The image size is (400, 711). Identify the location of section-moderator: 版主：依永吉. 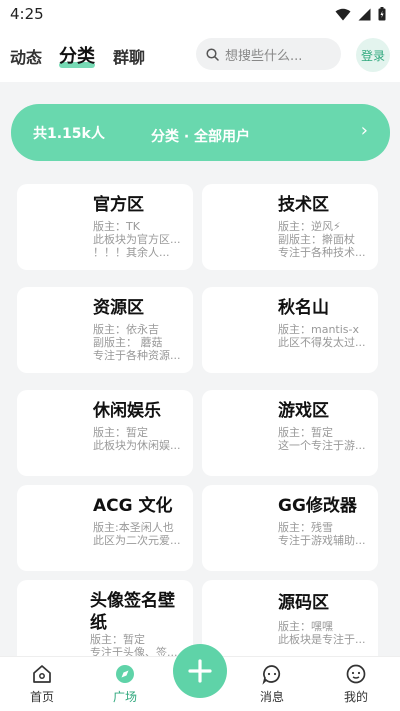
(126, 329).